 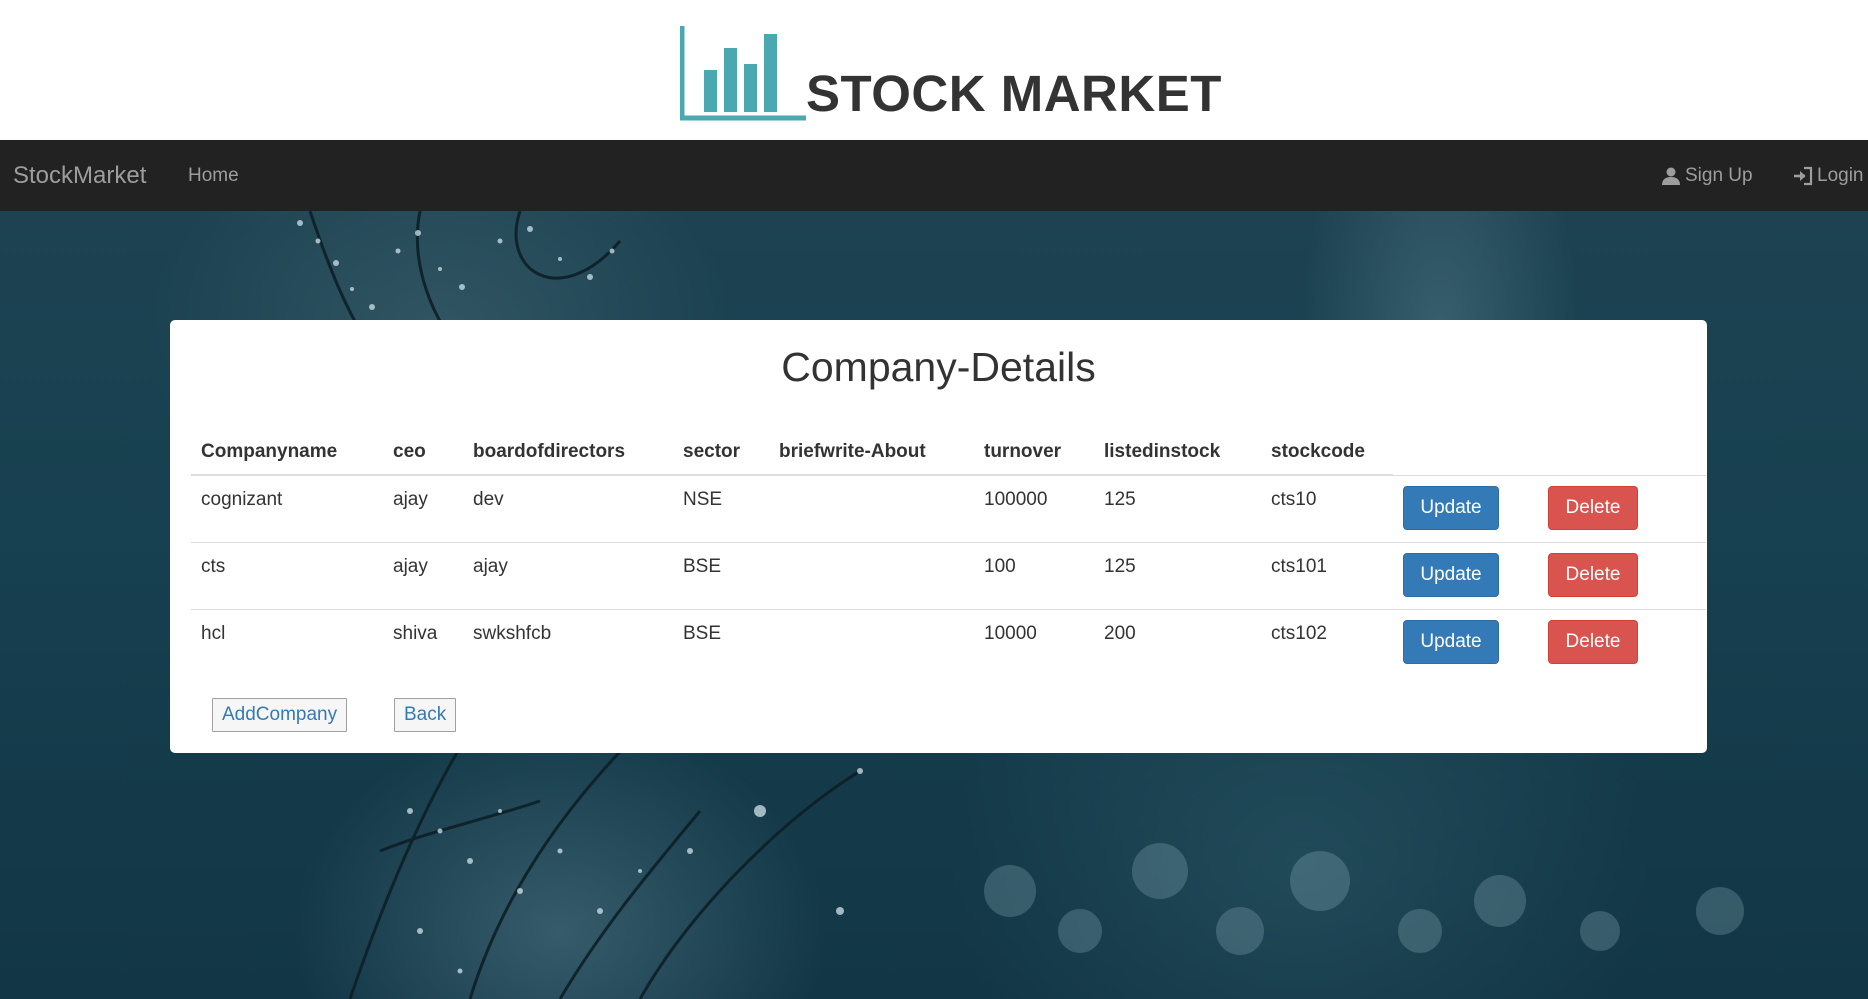 I want to click on add-company-button: AddCompany, so click(x=280, y=715).